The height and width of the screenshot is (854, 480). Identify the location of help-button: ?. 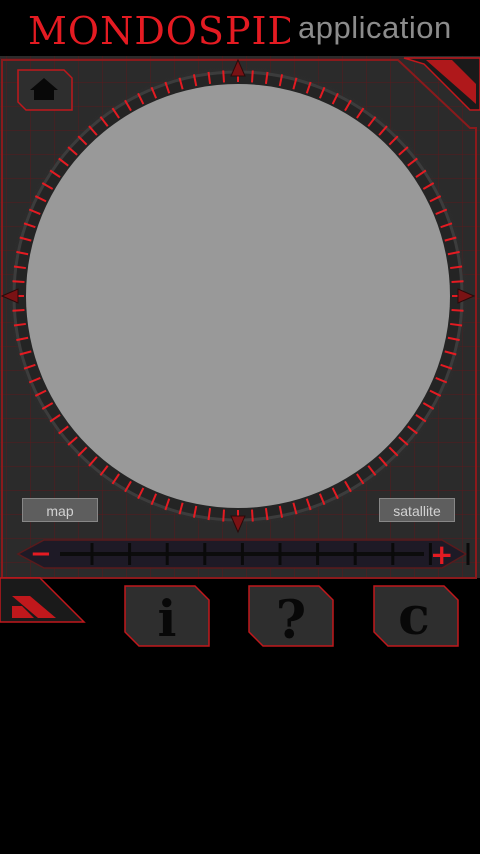
(291, 616).